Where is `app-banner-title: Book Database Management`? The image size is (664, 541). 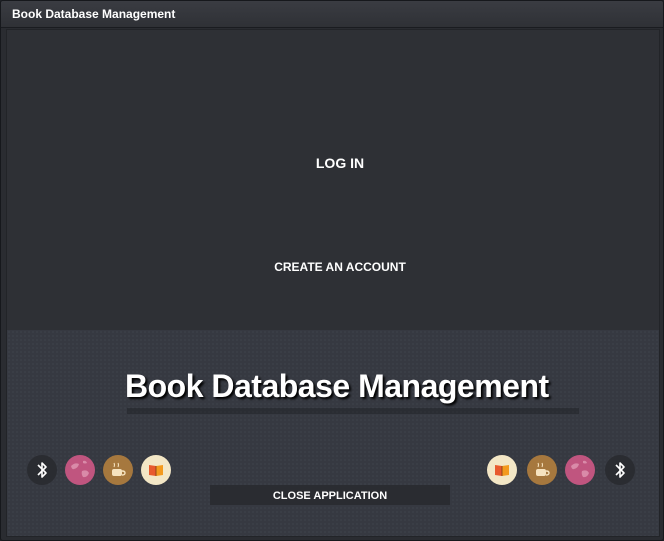
app-banner-title: Book Database Management is located at coordinates (337, 386).